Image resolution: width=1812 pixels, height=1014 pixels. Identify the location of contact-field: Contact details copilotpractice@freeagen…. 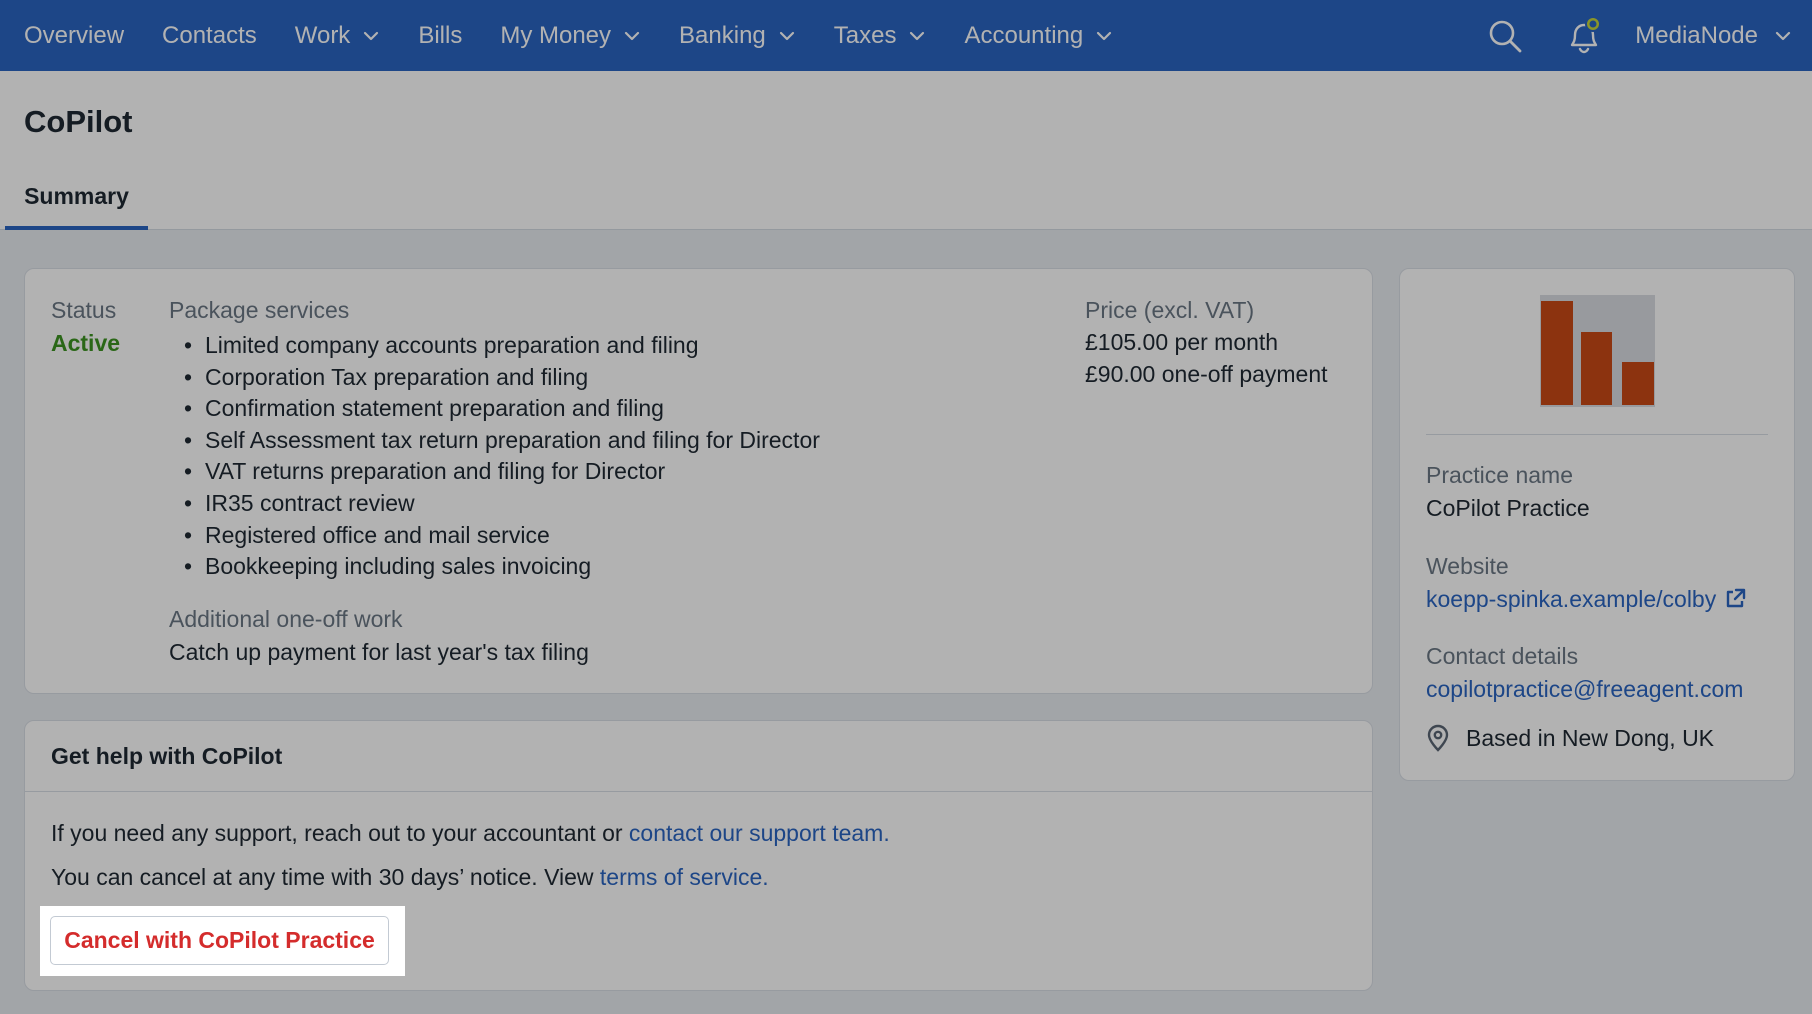
(1584, 673).